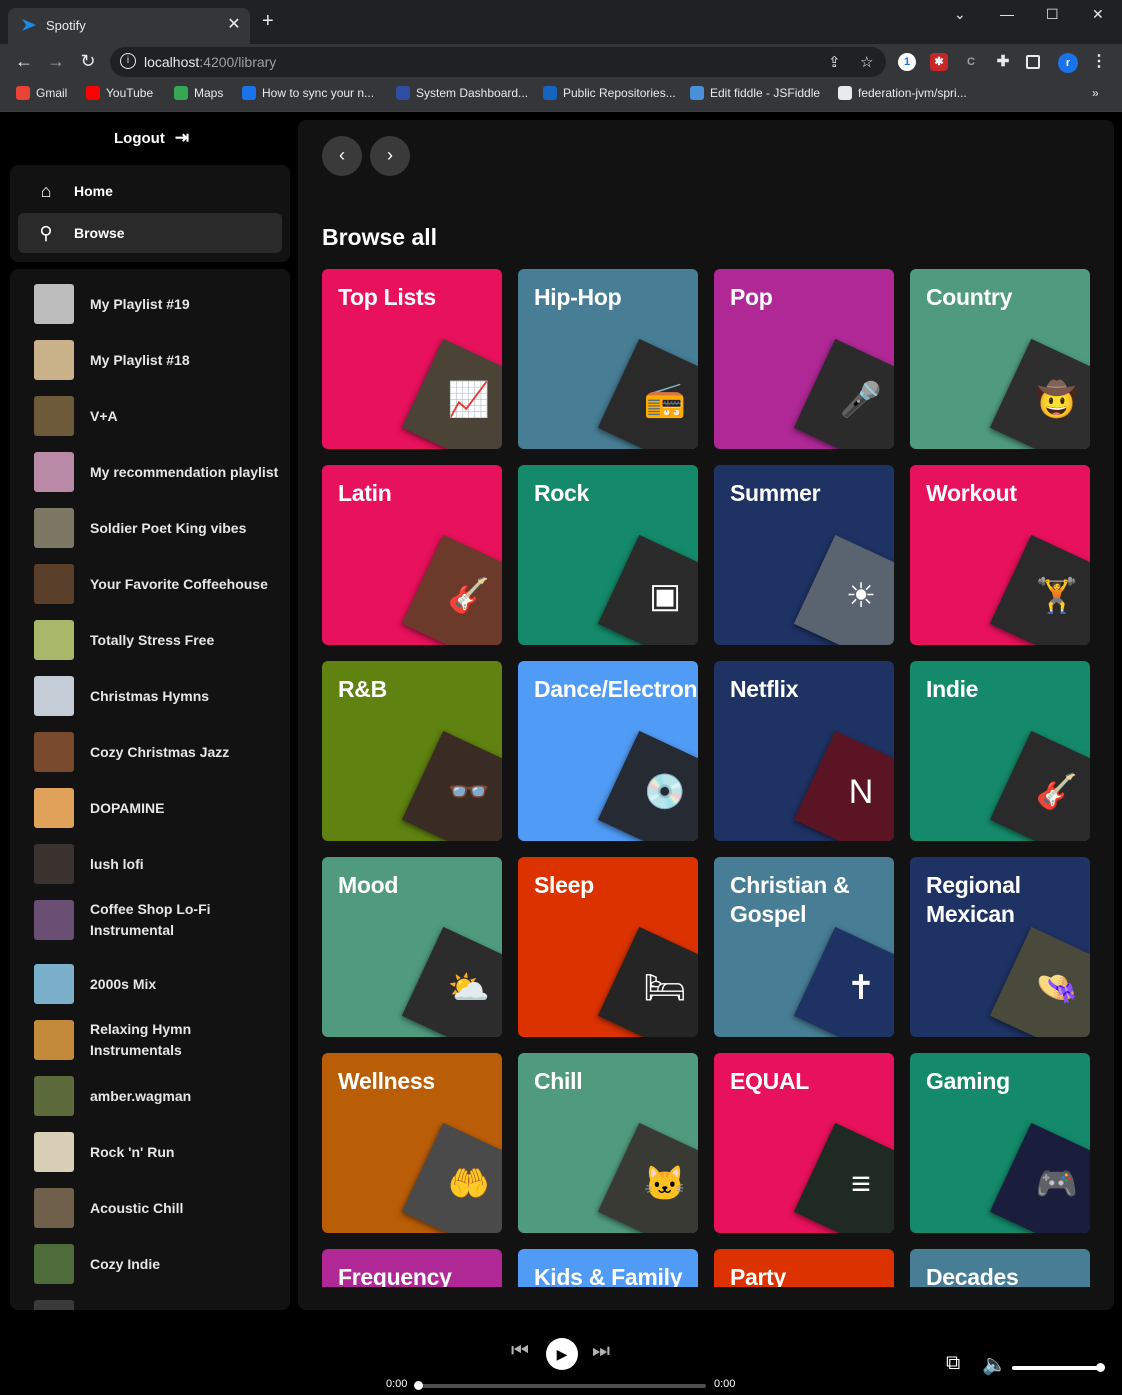  I want to click on nav-home: ⌂ Home, so click(150, 191).